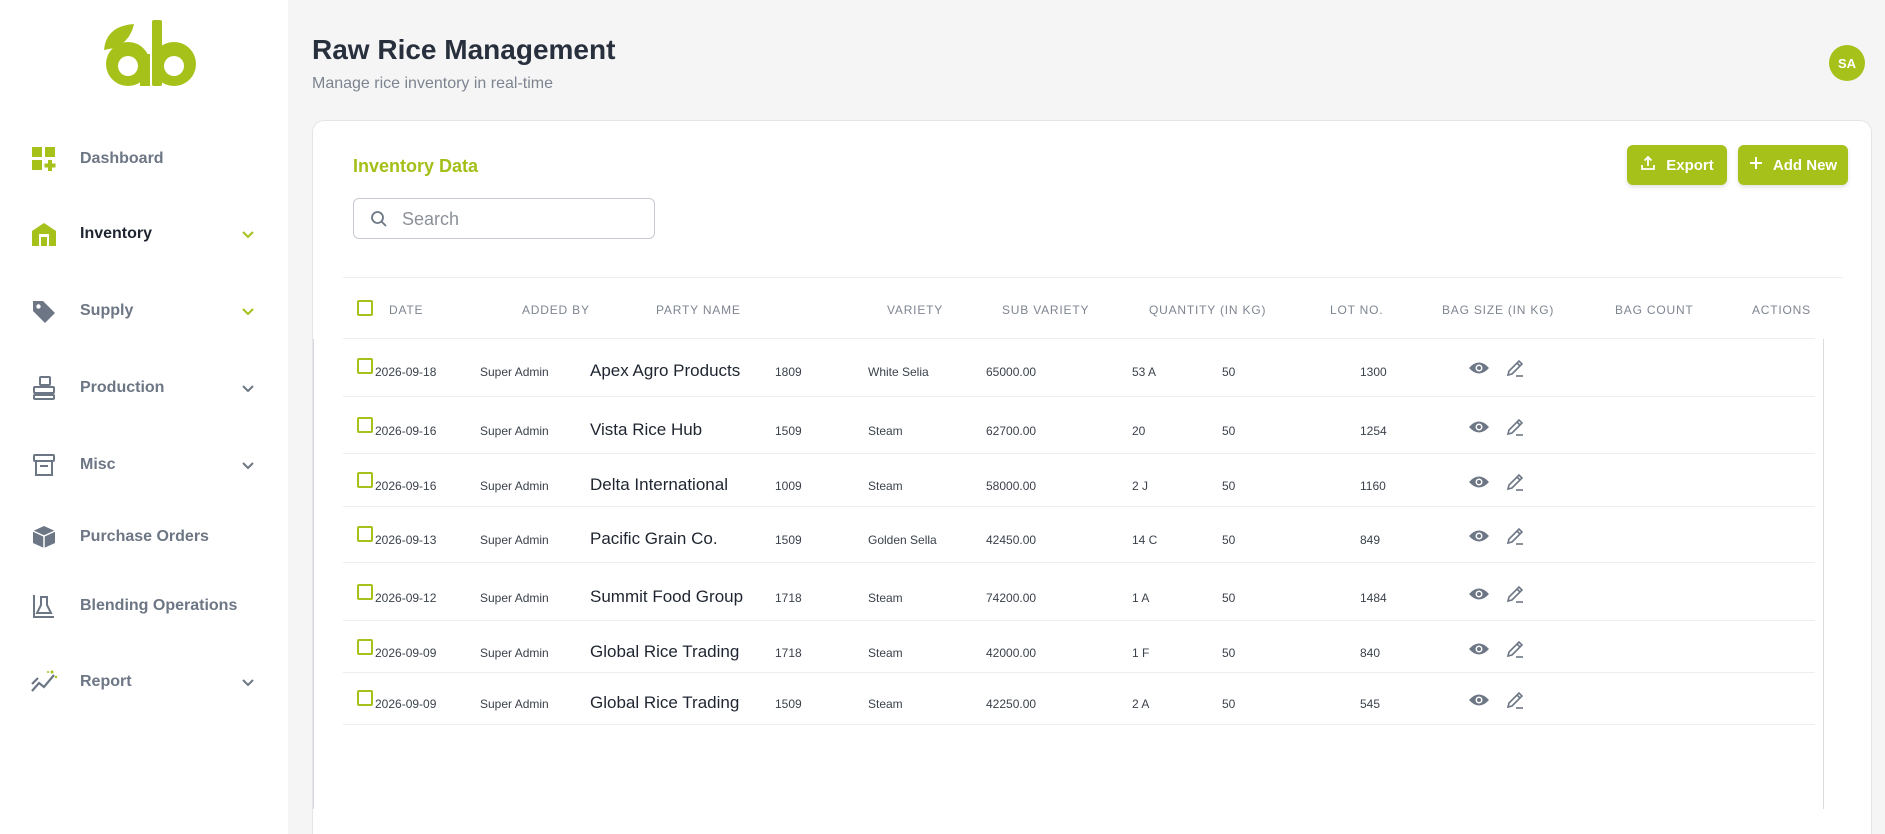 The image size is (1885, 834). What do you see at coordinates (1373, 431) in the screenshot?
I see `cell-bag-count: 1254` at bounding box center [1373, 431].